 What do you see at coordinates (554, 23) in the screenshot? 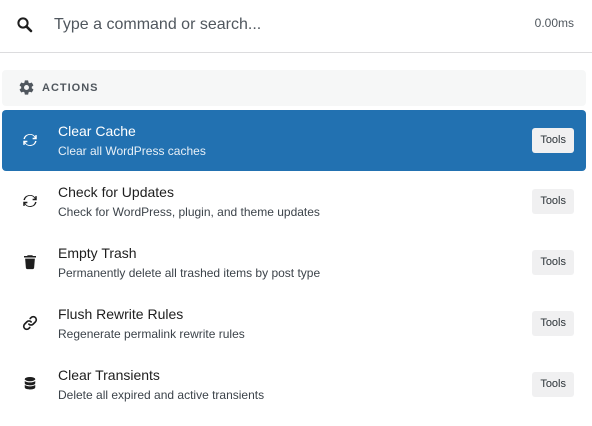
I see `search-timing: 0.00ms` at bounding box center [554, 23].